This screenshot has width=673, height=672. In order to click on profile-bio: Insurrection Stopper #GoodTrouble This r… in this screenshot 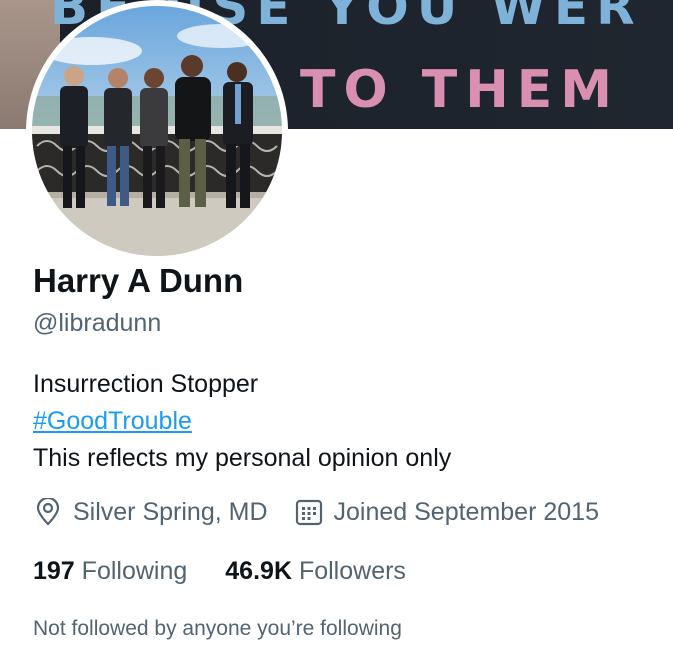, I will do `click(242, 421)`.